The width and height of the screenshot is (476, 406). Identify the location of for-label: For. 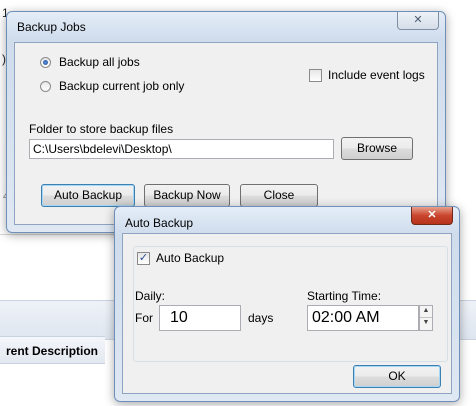
(144, 318).